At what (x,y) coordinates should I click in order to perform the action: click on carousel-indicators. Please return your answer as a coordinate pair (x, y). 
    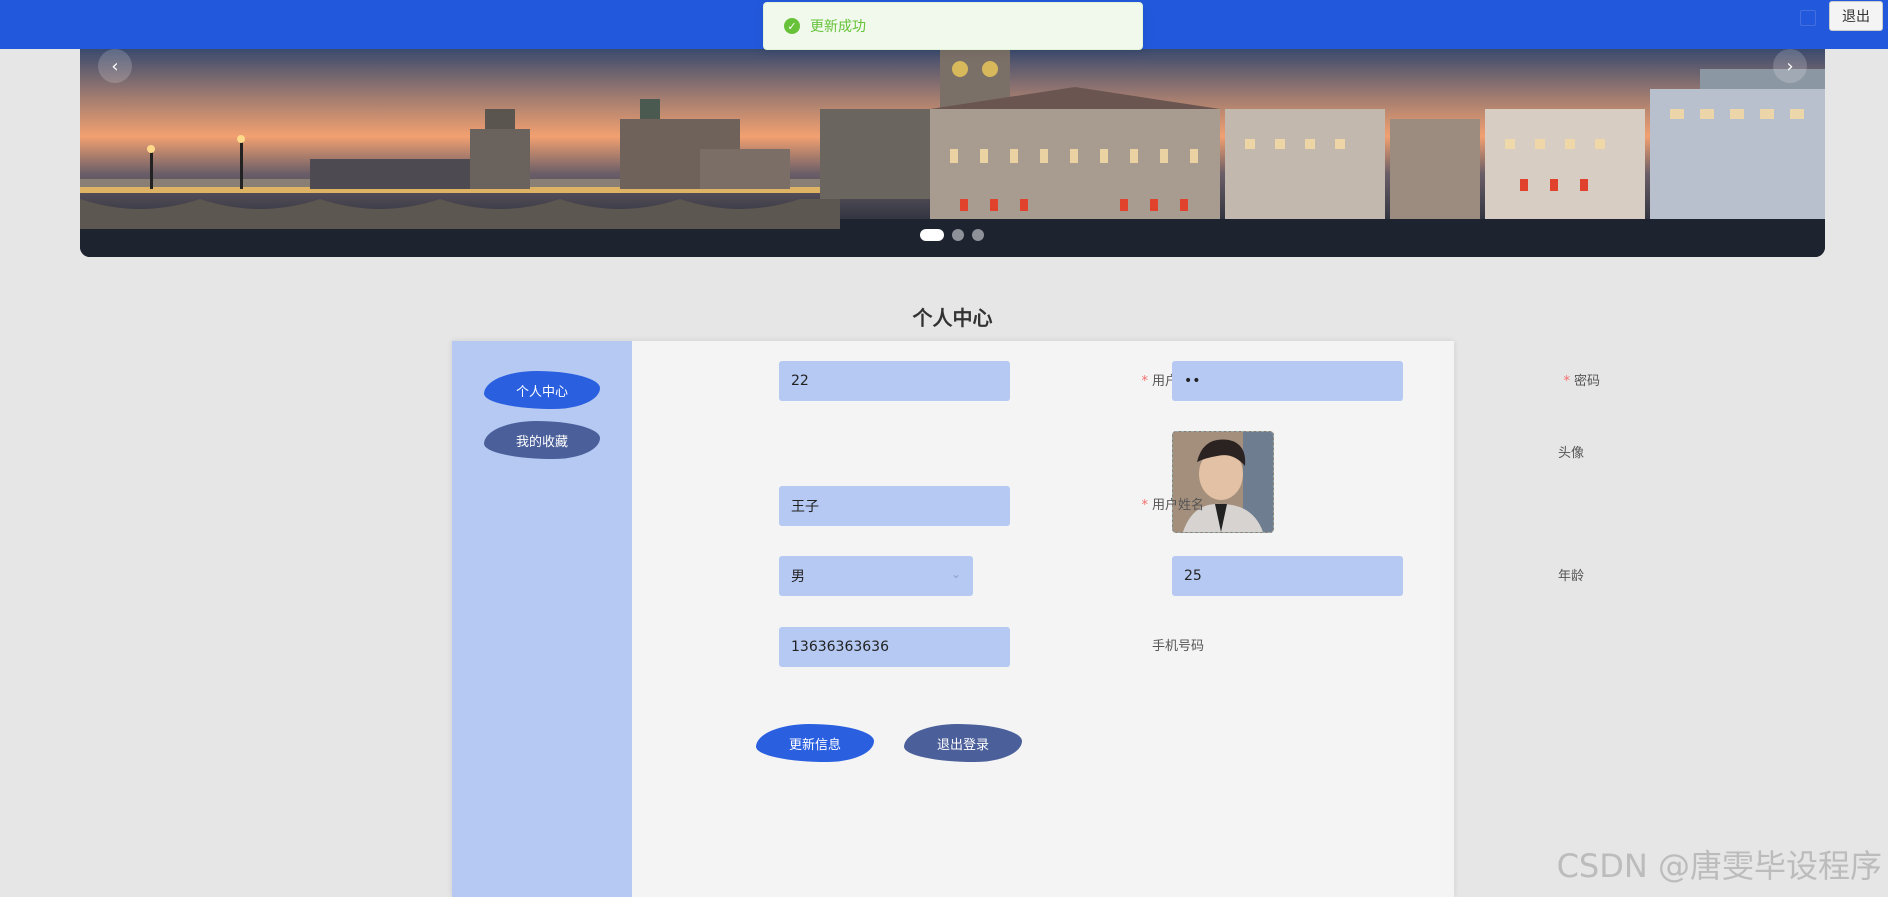
    Looking at the image, I should click on (952, 235).